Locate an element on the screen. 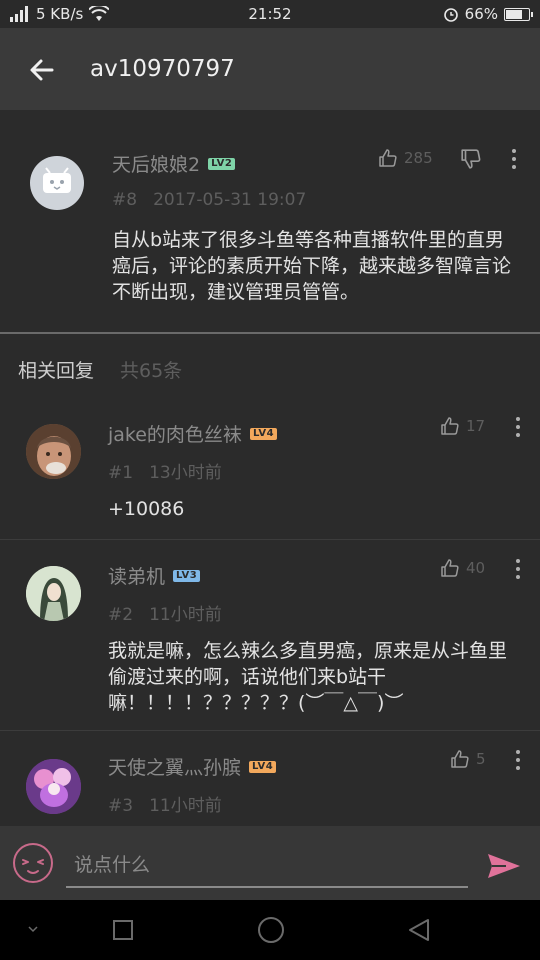  username: 天后娘娘2 LV2 is located at coordinates (174, 163).